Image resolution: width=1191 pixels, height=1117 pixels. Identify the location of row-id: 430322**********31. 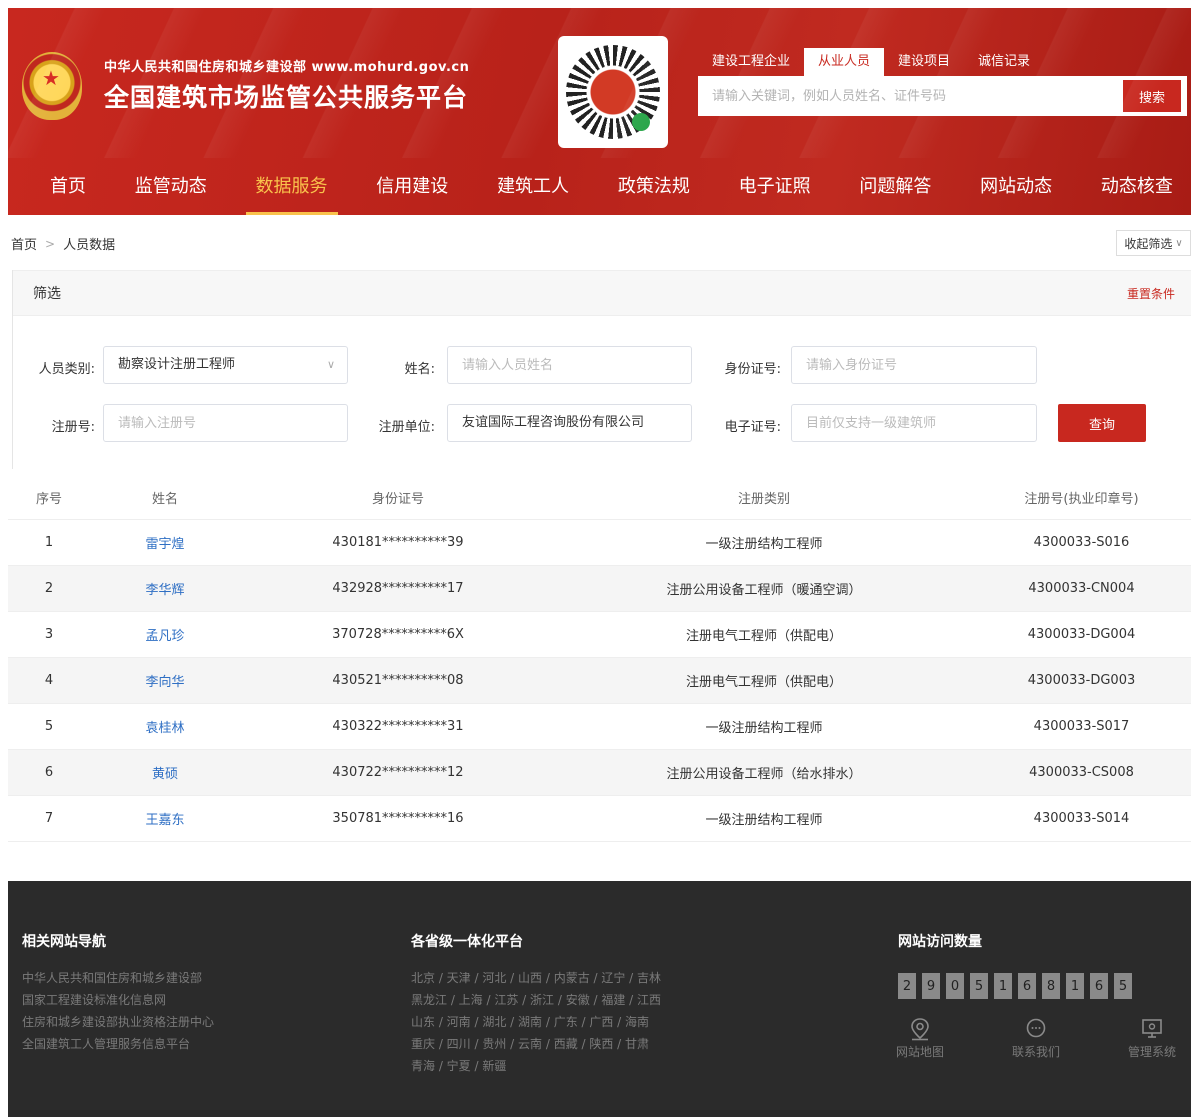
(398, 726).